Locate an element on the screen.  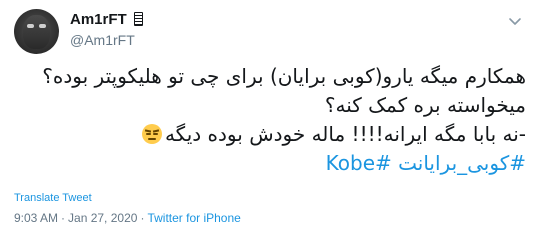
box-glyph-icon is located at coordinates (138, 19).